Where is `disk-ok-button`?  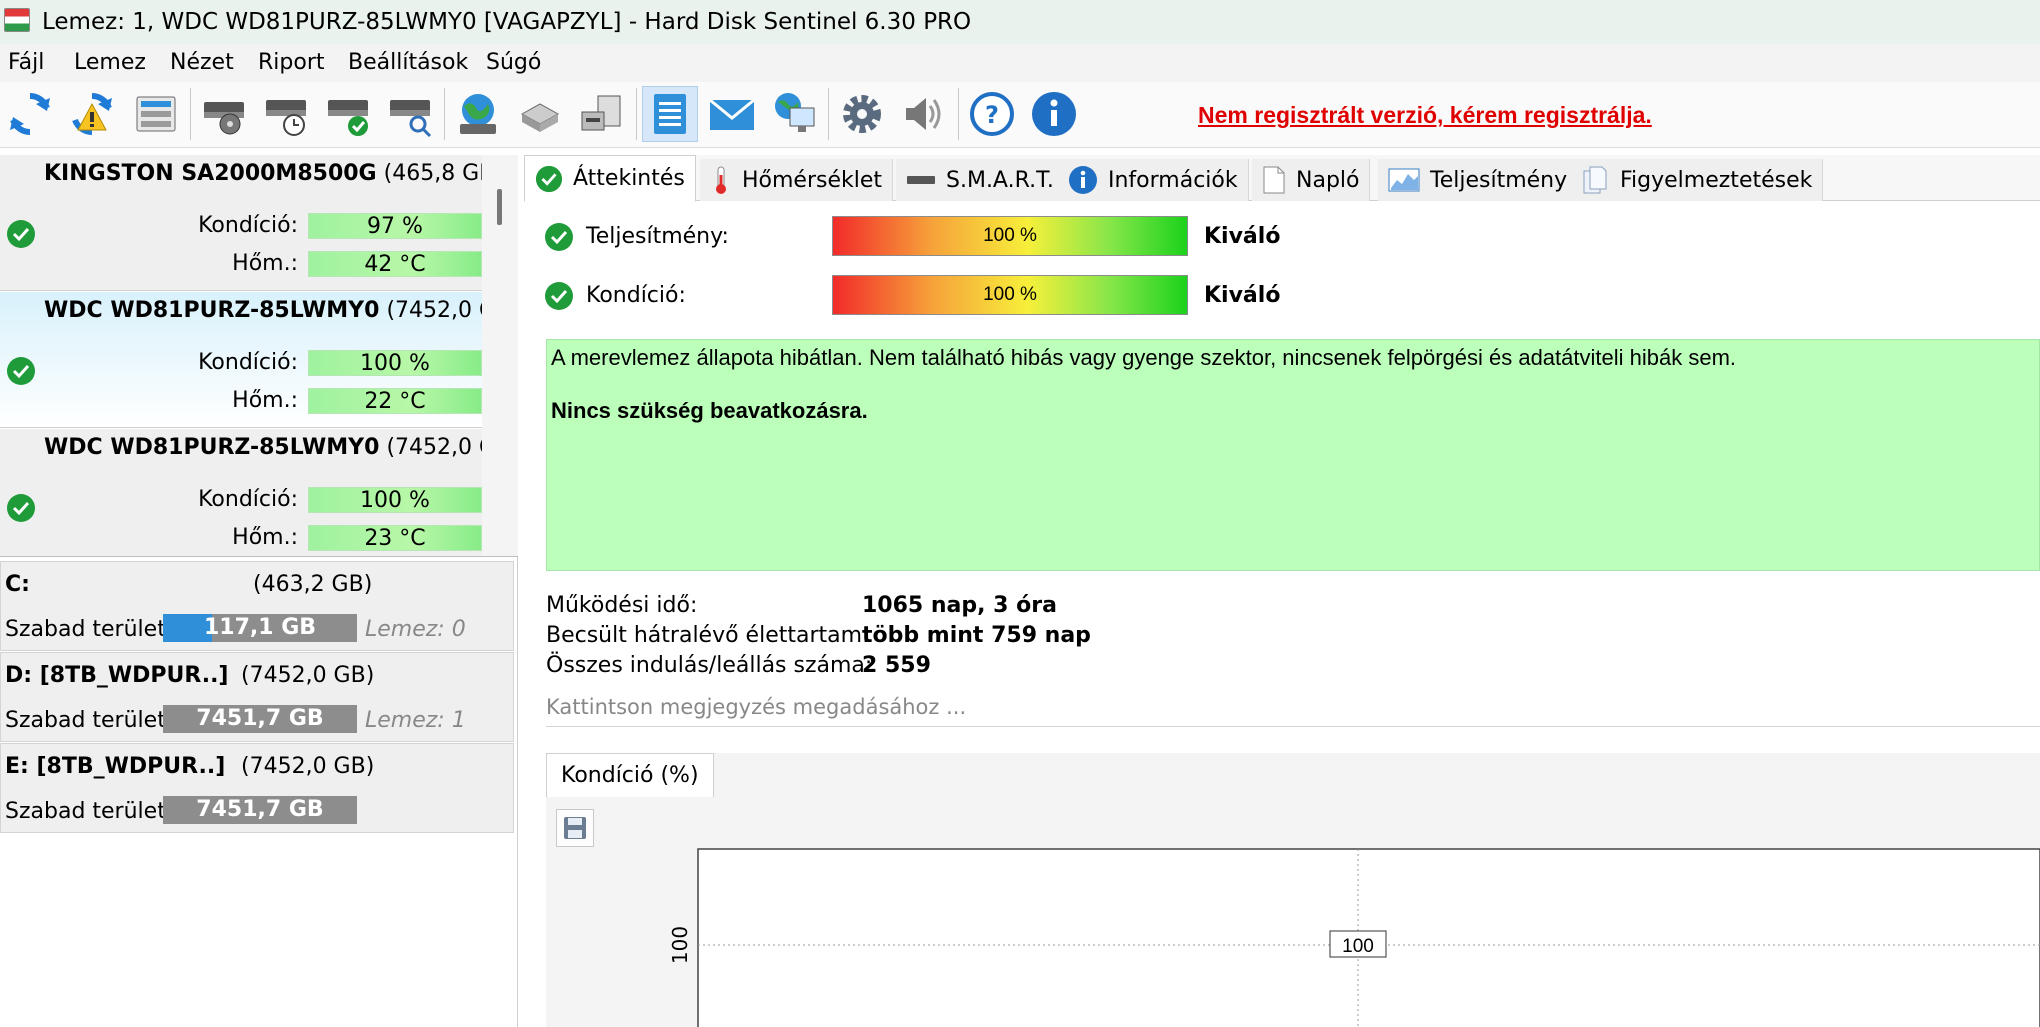
disk-ok-button is located at coordinates (348, 114).